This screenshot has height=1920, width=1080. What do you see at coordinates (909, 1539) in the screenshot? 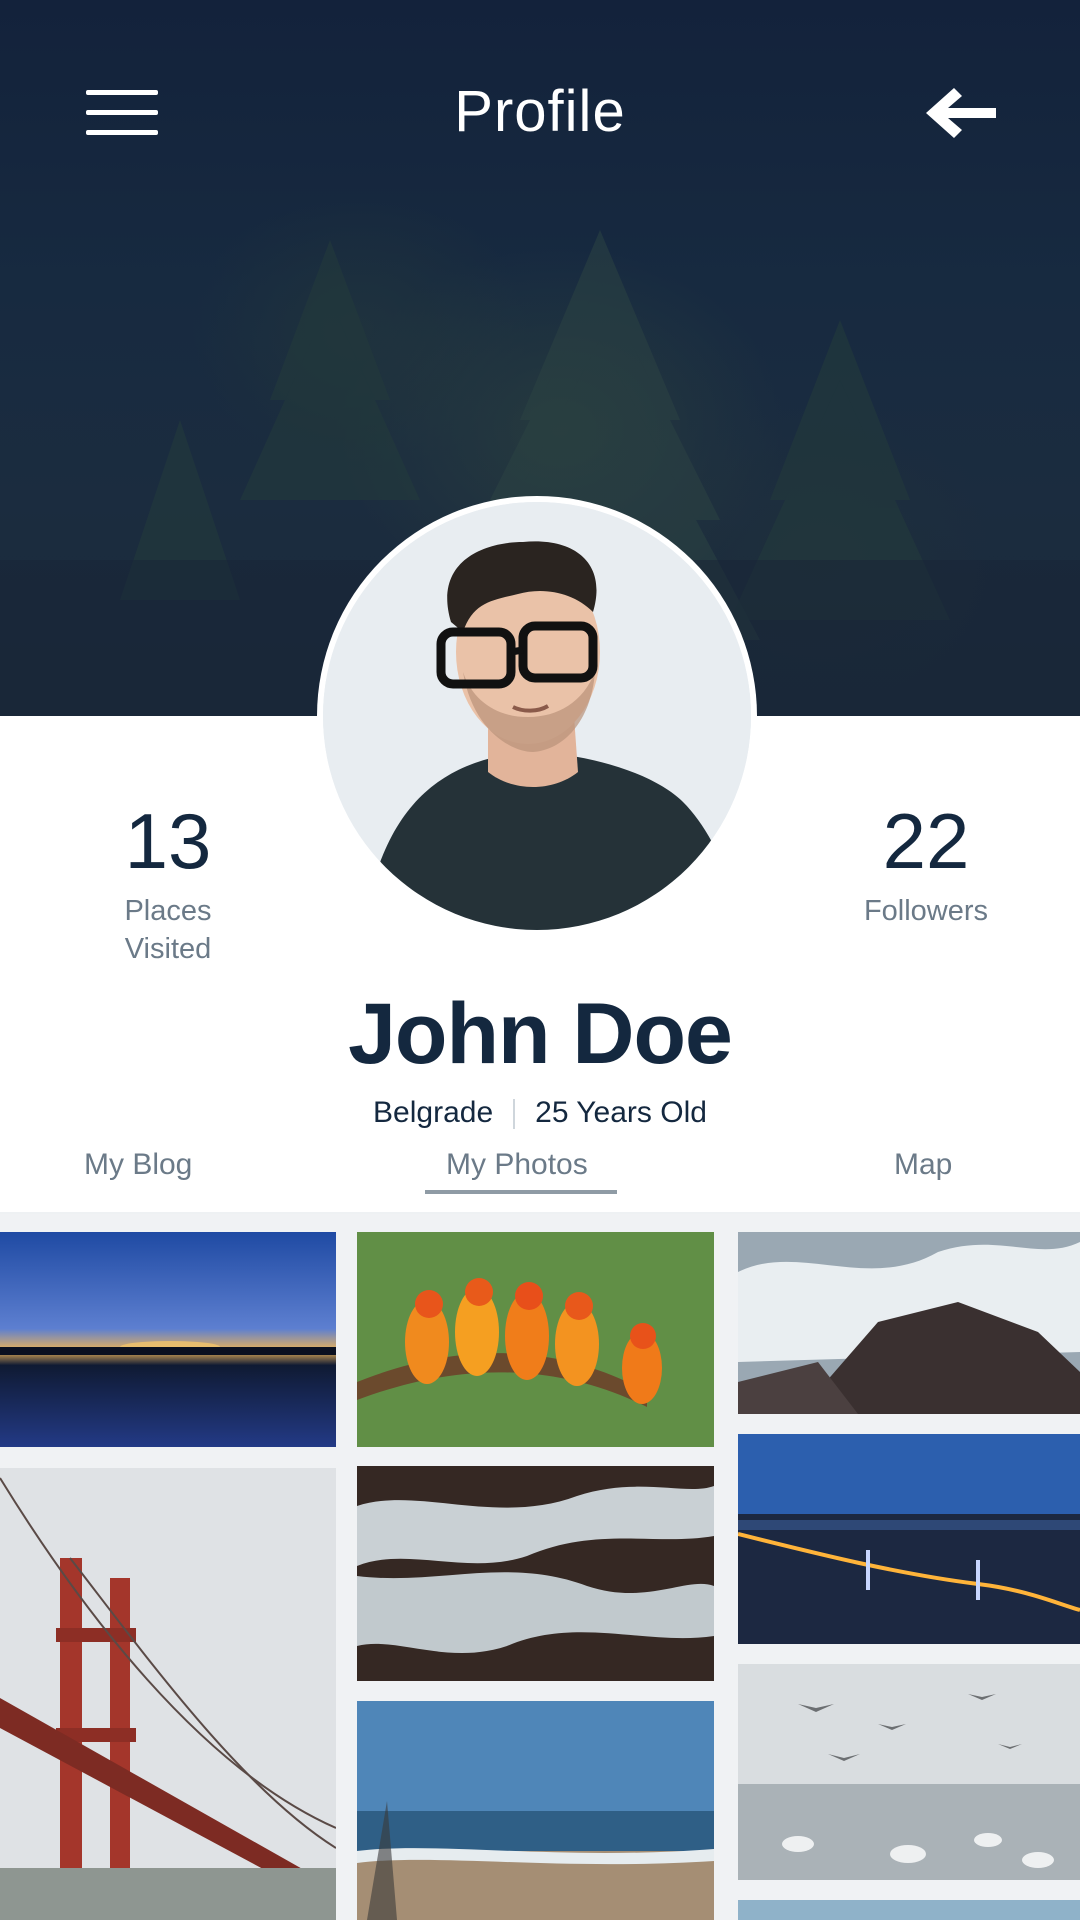
I see `photo-city-bridge-night` at bounding box center [909, 1539].